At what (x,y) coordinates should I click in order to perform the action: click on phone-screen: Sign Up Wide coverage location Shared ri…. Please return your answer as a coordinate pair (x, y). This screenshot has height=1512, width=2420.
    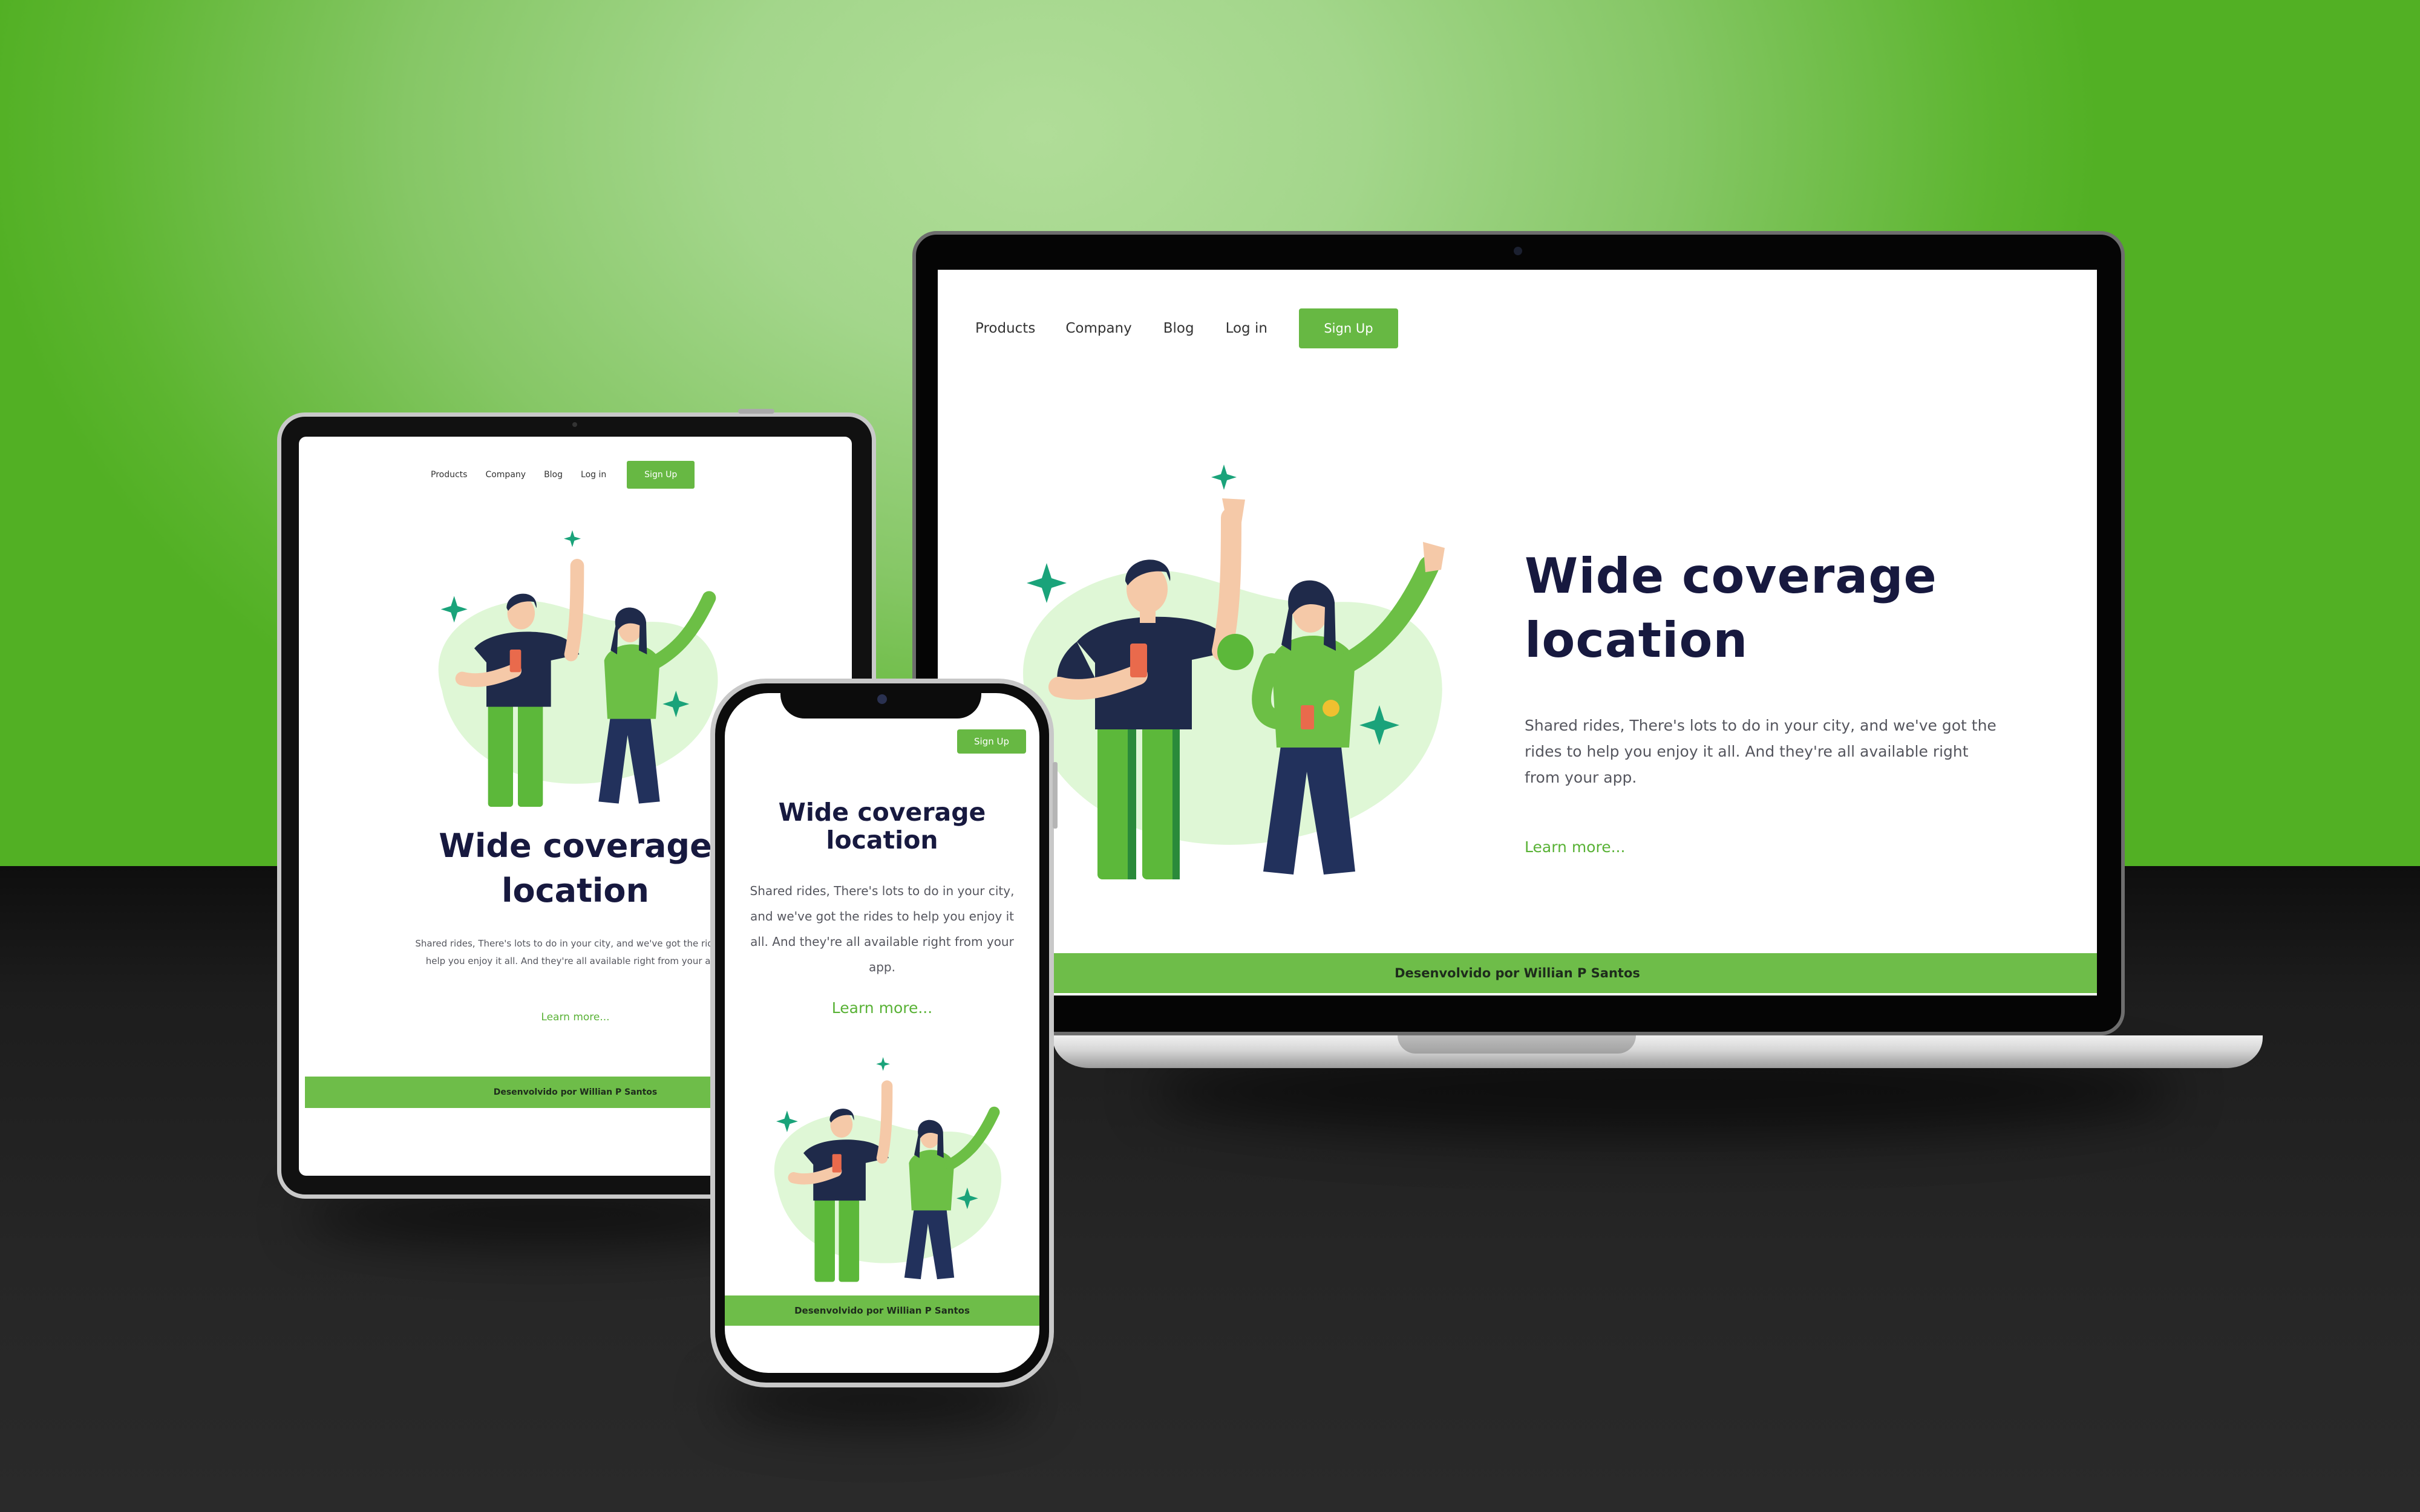
    Looking at the image, I should click on (882, 1033).